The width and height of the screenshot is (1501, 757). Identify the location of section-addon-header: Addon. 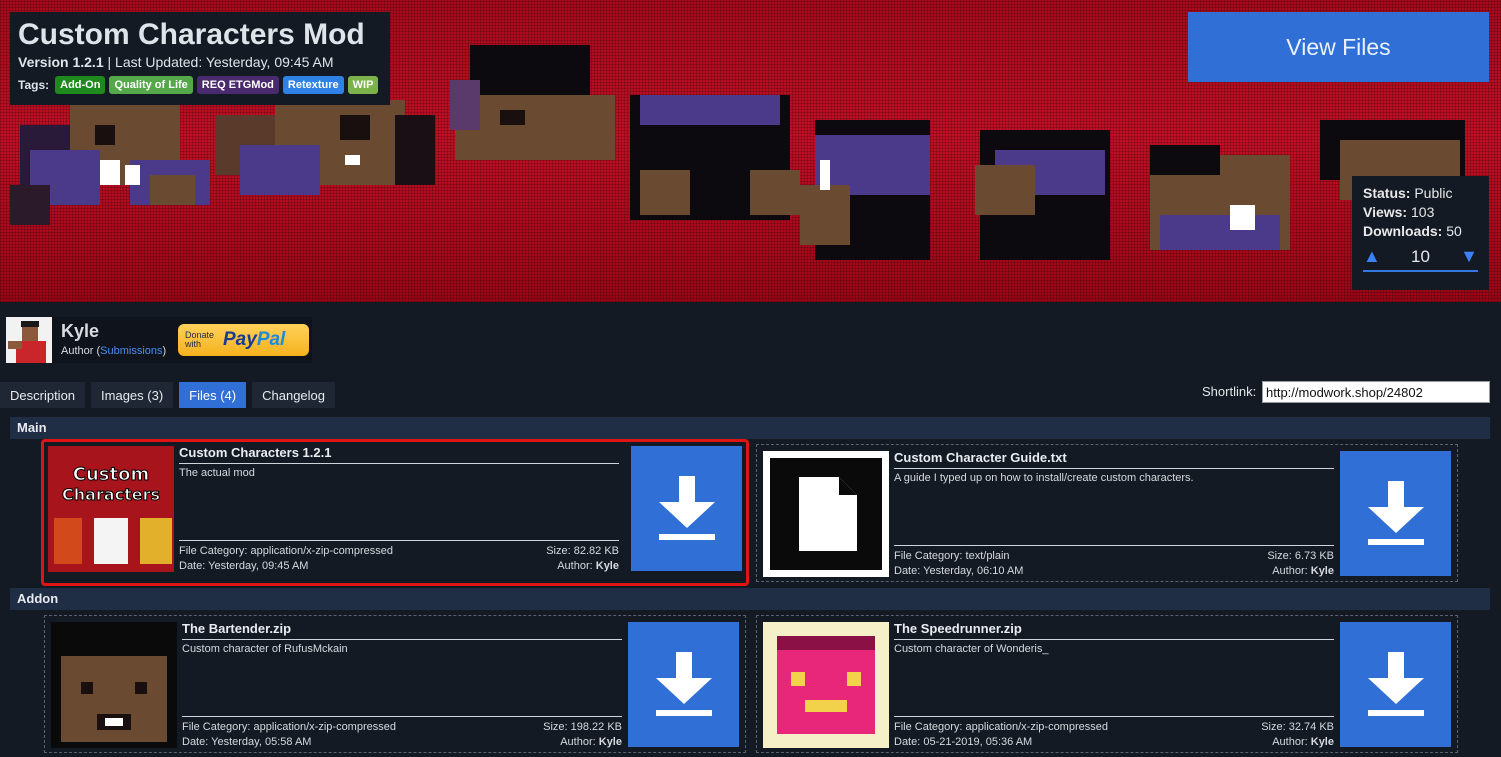
(750, 599).